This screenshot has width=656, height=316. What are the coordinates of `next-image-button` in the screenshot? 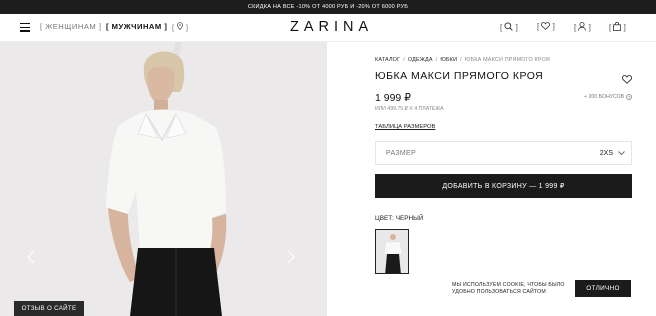 It's located at (291, 257).